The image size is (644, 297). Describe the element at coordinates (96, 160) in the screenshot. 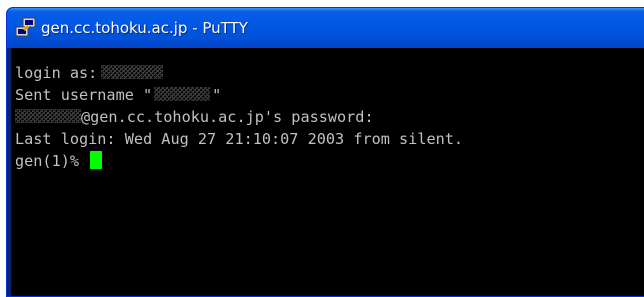

I see `text-cursor` at that location.